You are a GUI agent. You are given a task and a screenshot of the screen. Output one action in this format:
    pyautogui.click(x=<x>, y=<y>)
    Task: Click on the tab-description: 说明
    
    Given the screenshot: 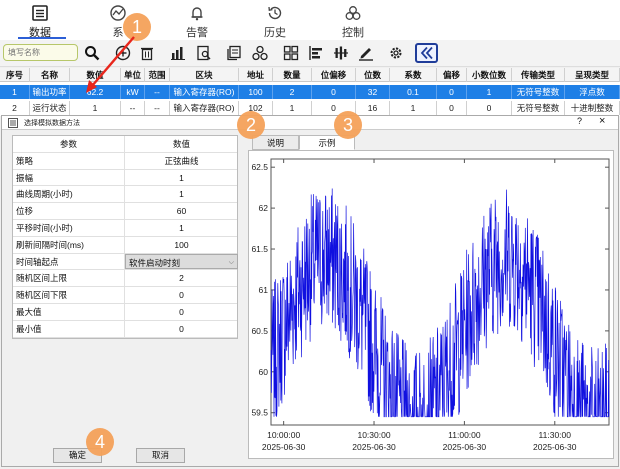 What is the action you would take?
    pyautogui.click(x=275, y=142)
    